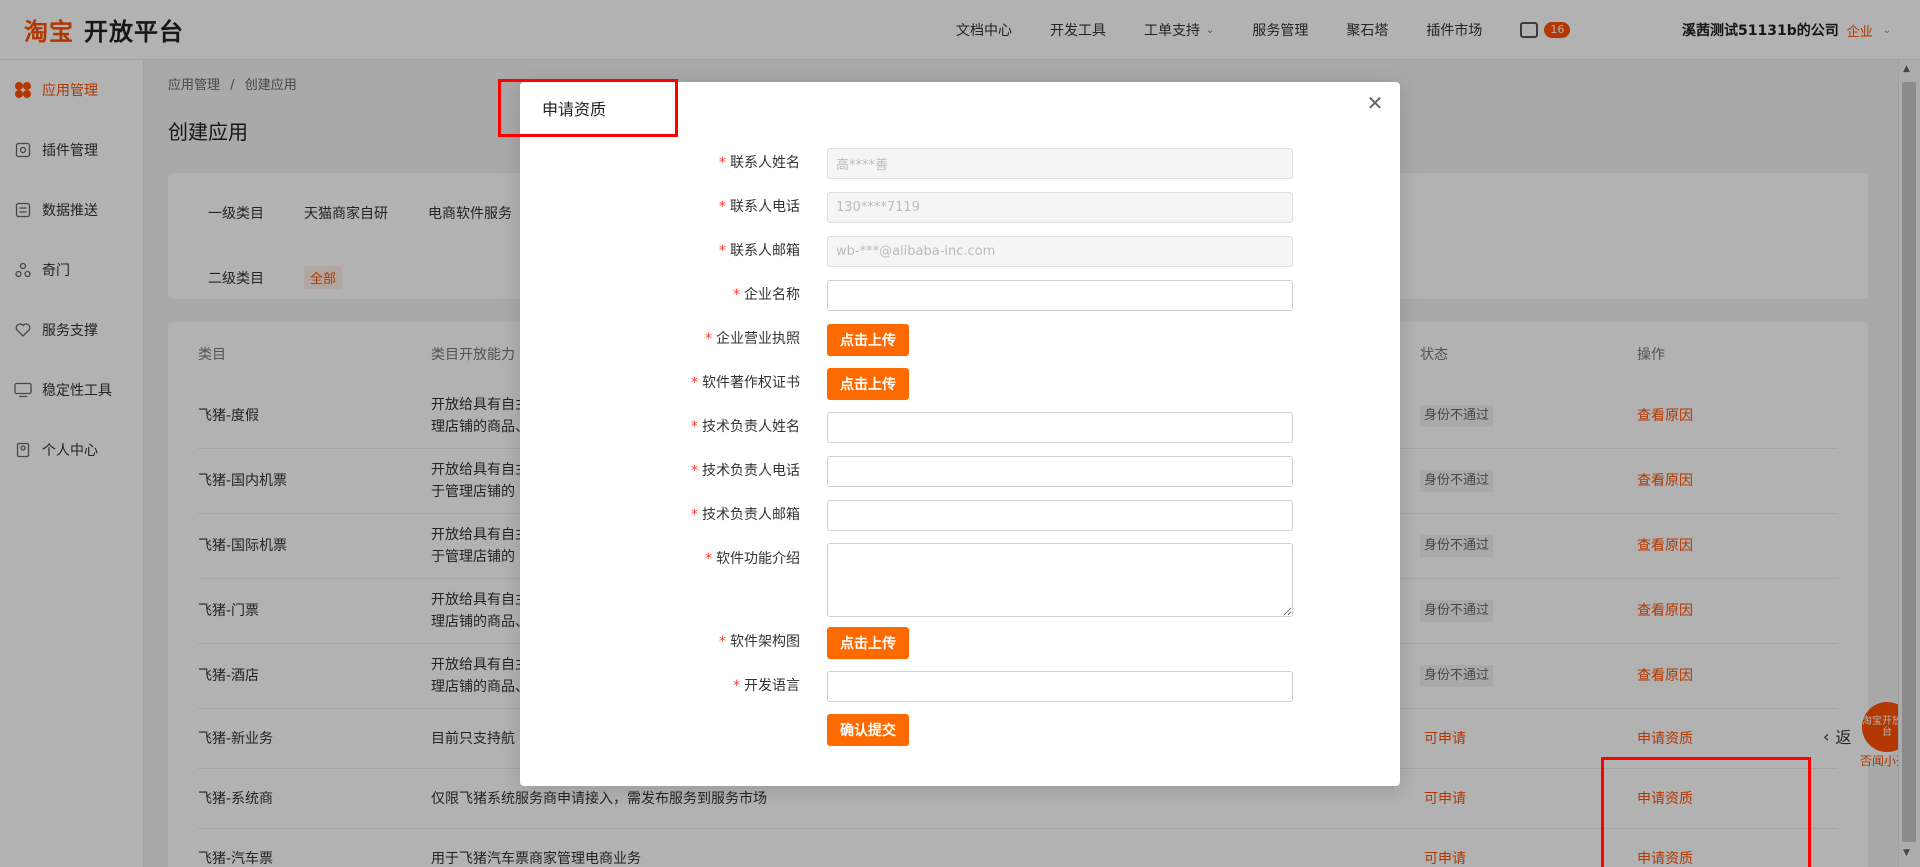  Describe the element at coordinates (751, 427) in the screenshot. I see `label-text: 技术负责人姓名` at that location.